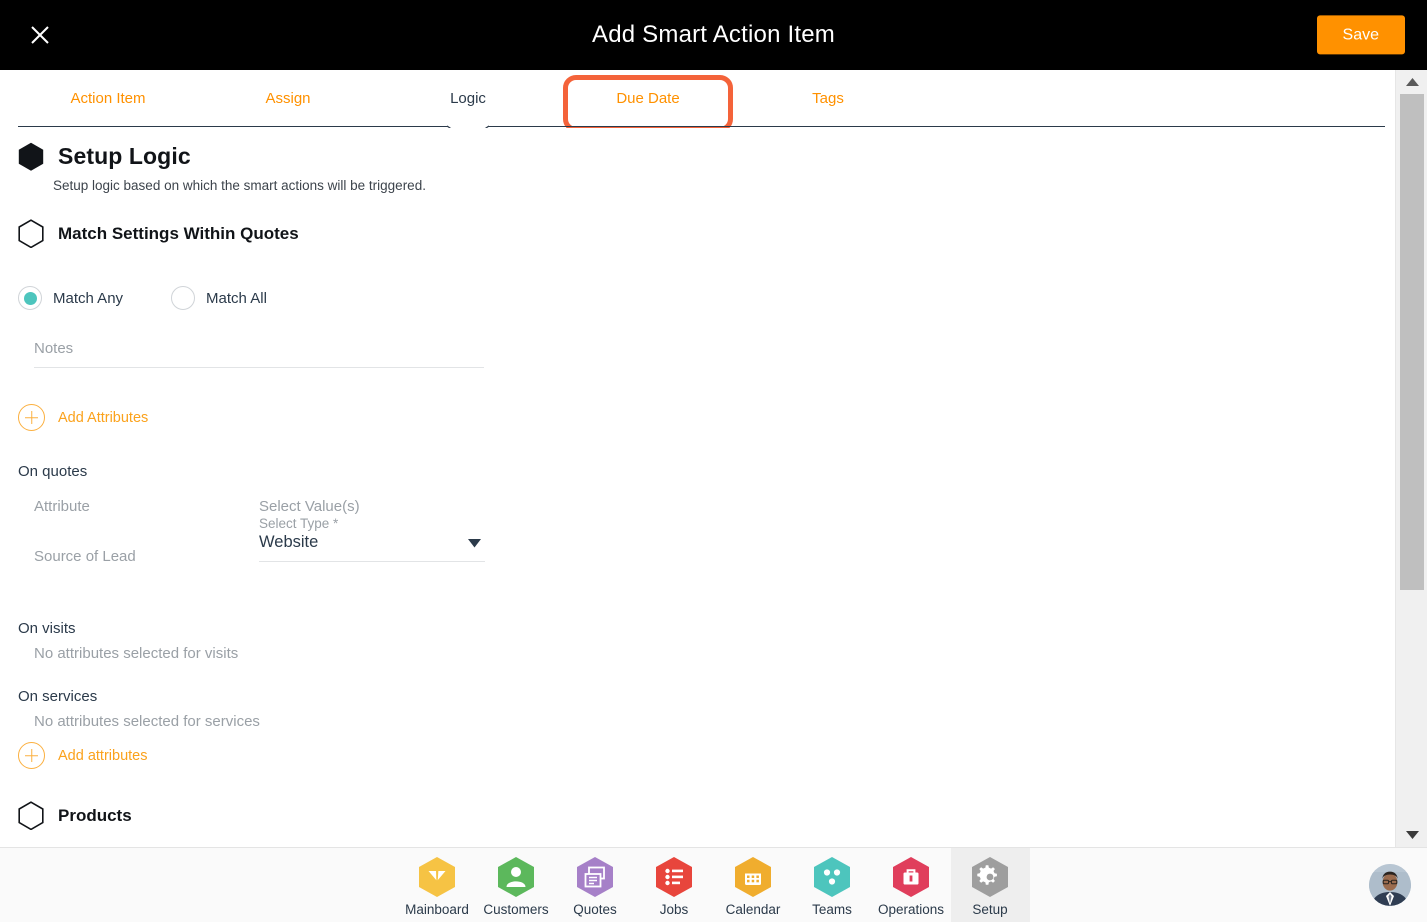  What do you see at coordinates (697, 156) in the screenshot?
I see `setup-logic-heading-row: Setup Logic` at bounding box center [697, 156].